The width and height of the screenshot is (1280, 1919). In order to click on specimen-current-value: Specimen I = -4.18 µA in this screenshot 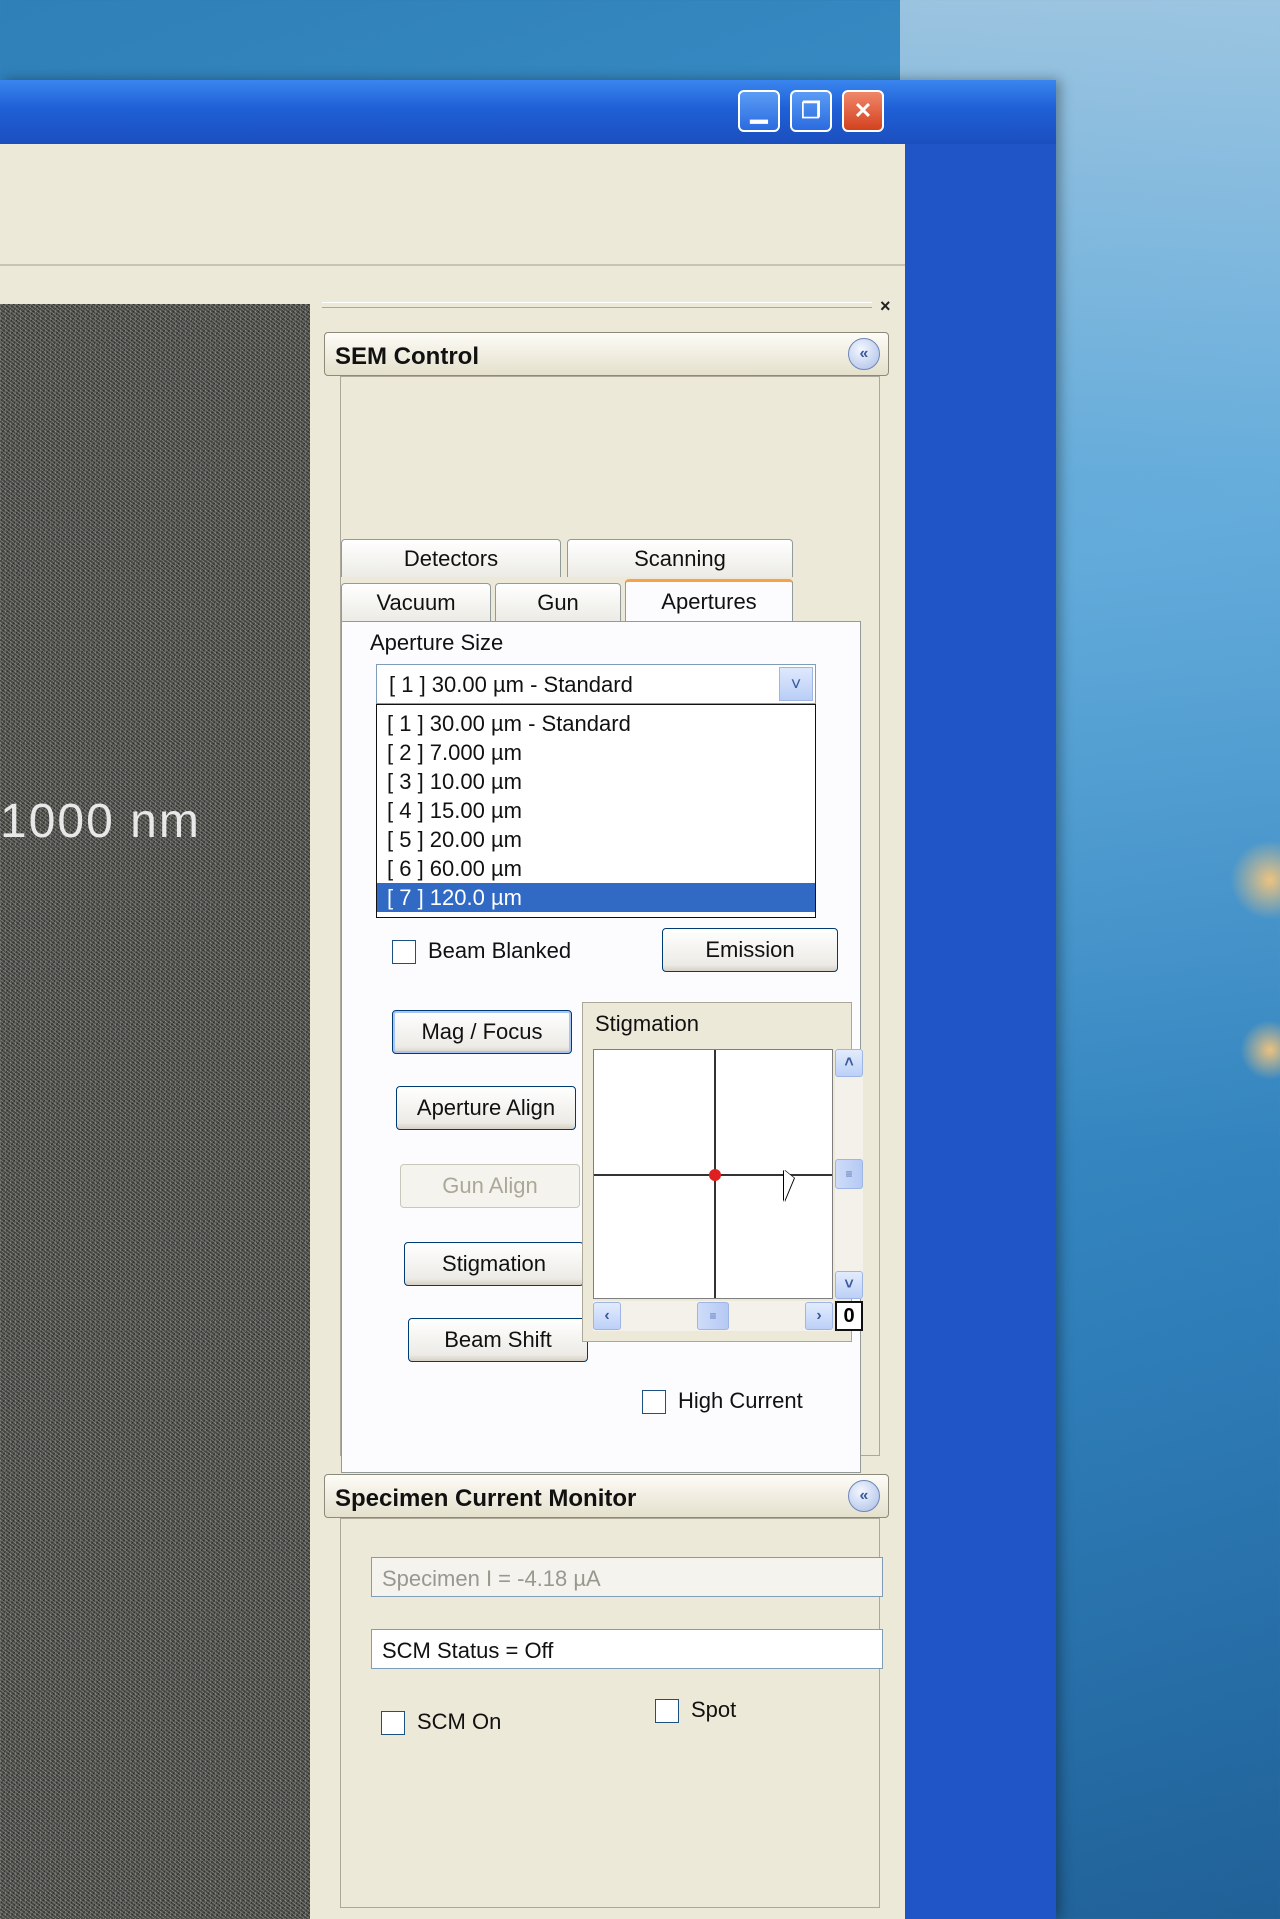, I will do `click(491, 1578)`.